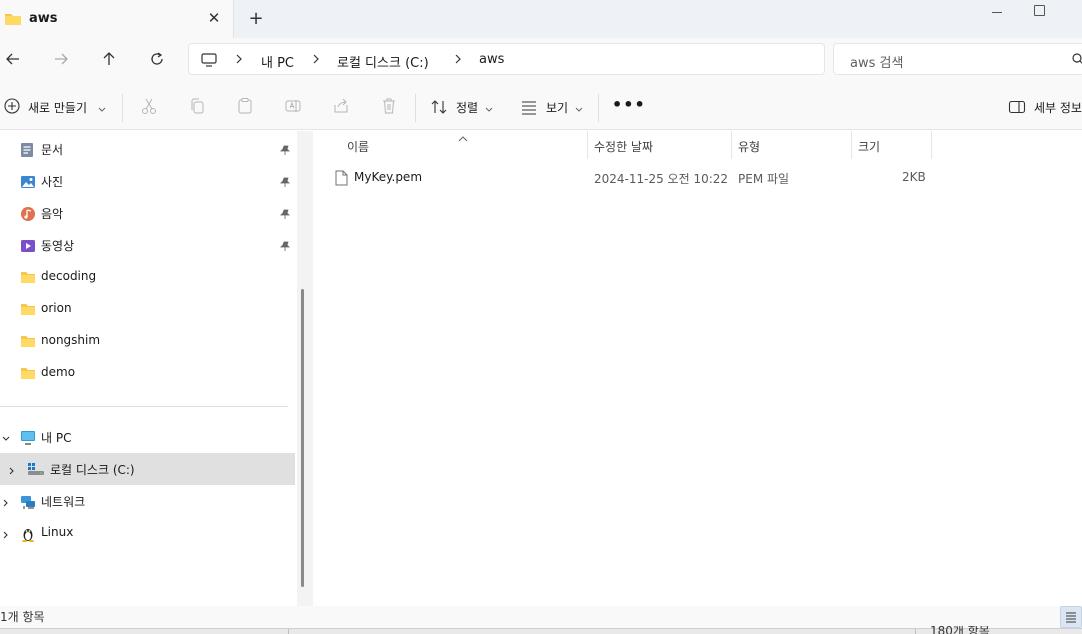 The width and height of the screenshot is (1082, 634). I want to click on sort-icon, so click(439, 108).